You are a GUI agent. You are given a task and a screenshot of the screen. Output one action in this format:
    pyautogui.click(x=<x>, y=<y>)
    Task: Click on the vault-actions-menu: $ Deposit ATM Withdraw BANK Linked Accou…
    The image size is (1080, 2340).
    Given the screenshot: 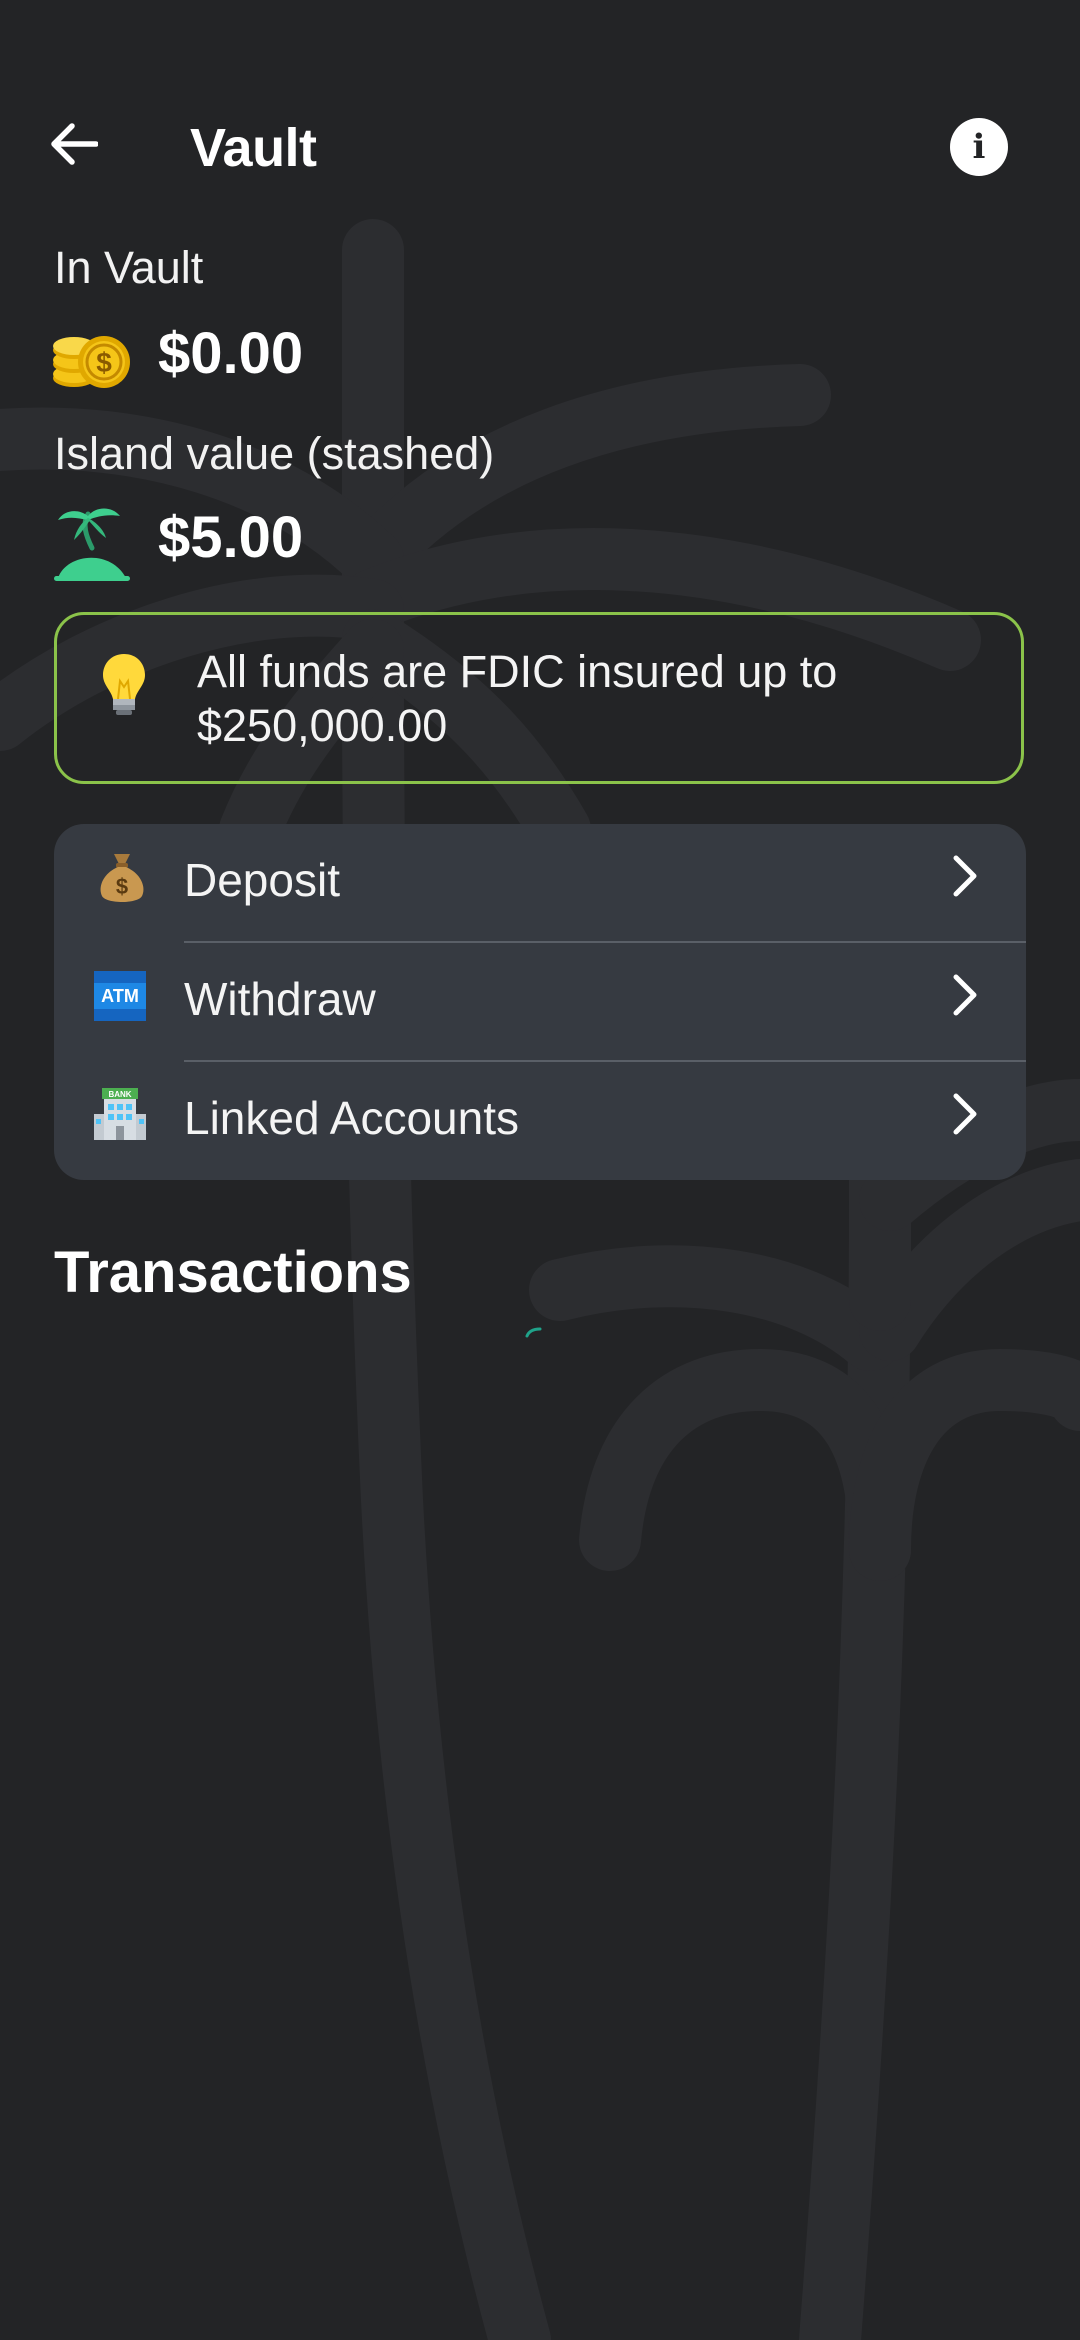 What is the action you would take?
    pyautogui.click(x=540, y=1002)
    